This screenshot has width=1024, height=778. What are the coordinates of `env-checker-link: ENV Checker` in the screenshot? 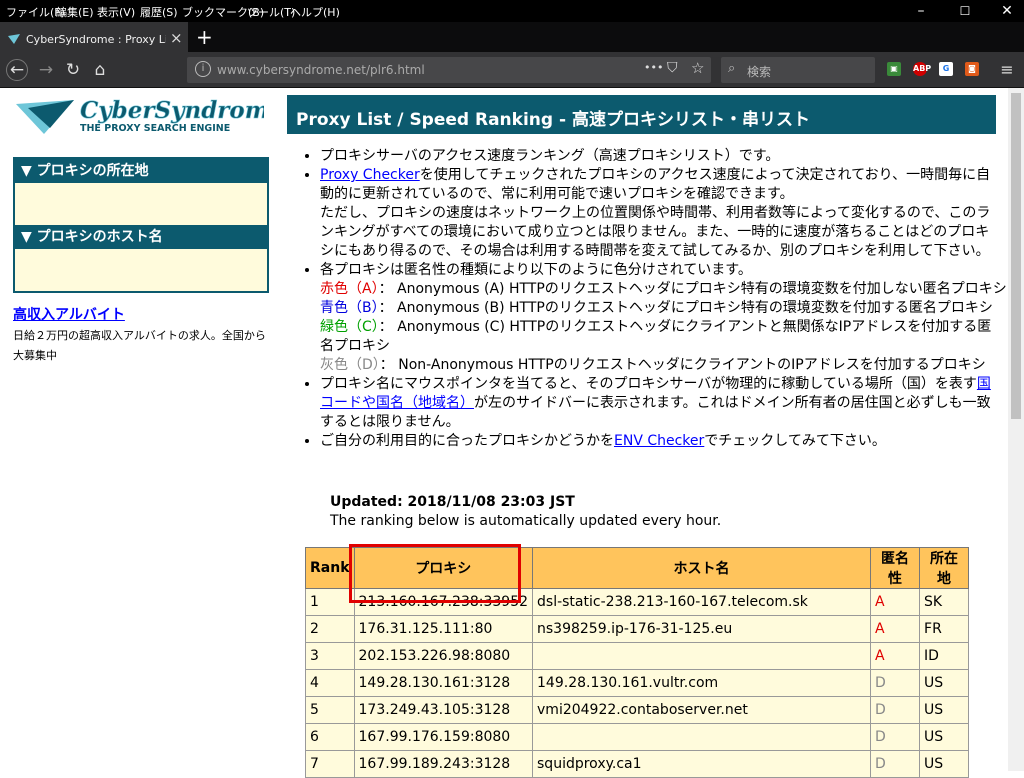 It's located at (659, 441).